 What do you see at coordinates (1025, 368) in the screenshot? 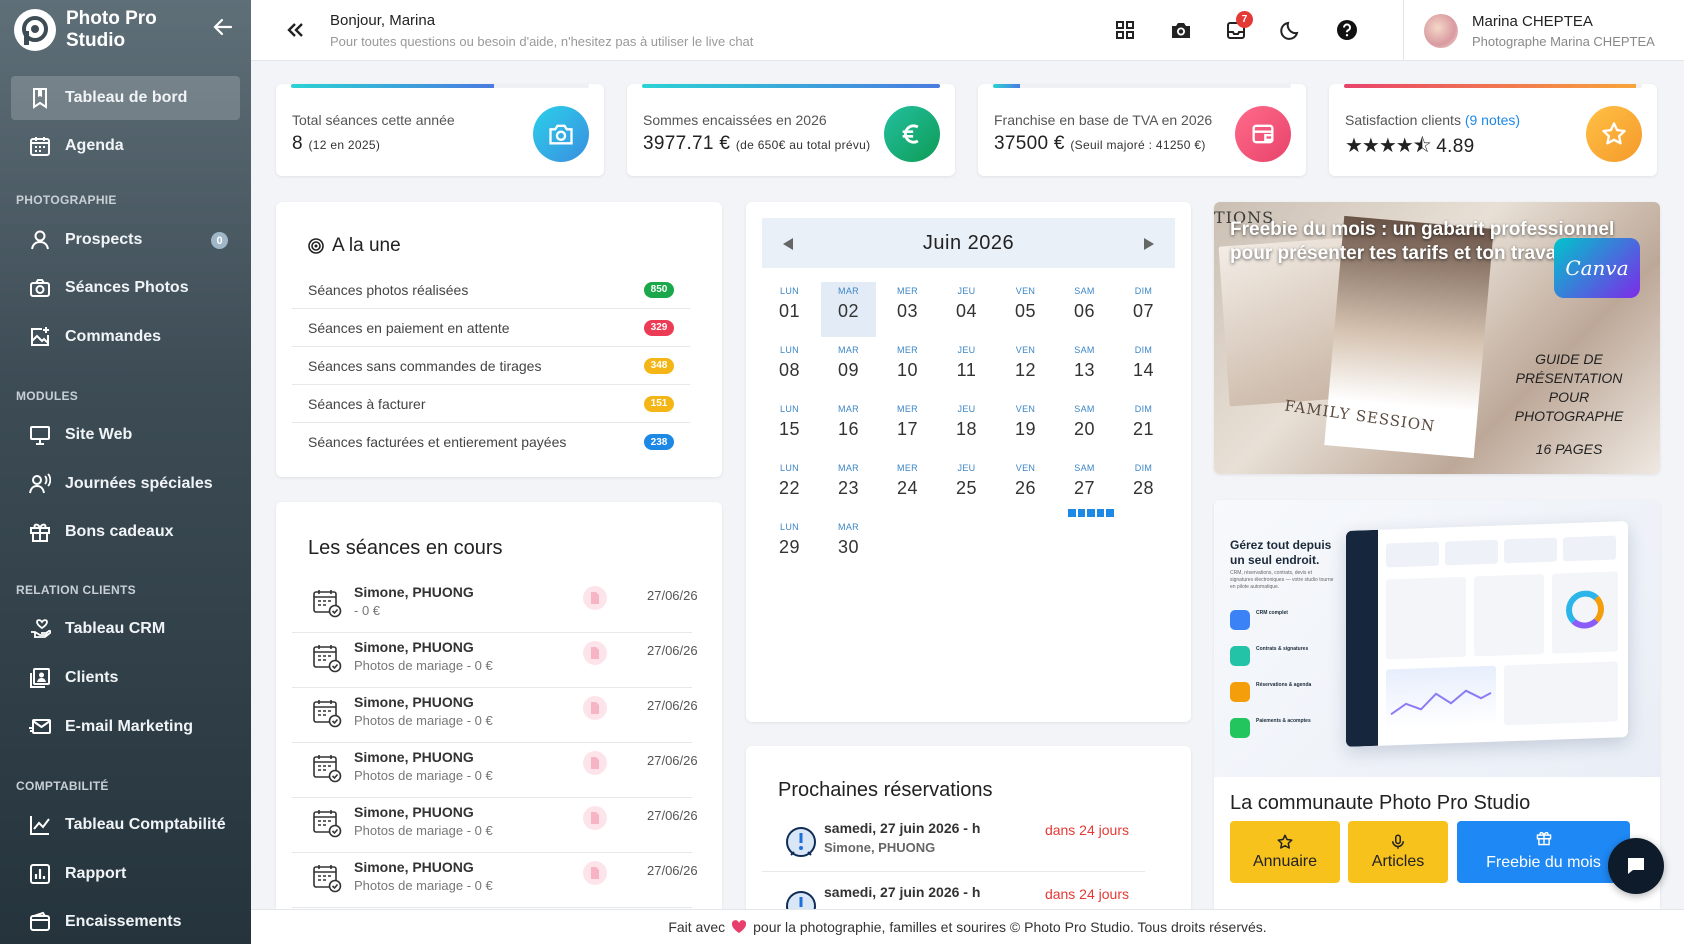
I see `calendar-day-12: VEN 12` at bounding box center [1025, 368].